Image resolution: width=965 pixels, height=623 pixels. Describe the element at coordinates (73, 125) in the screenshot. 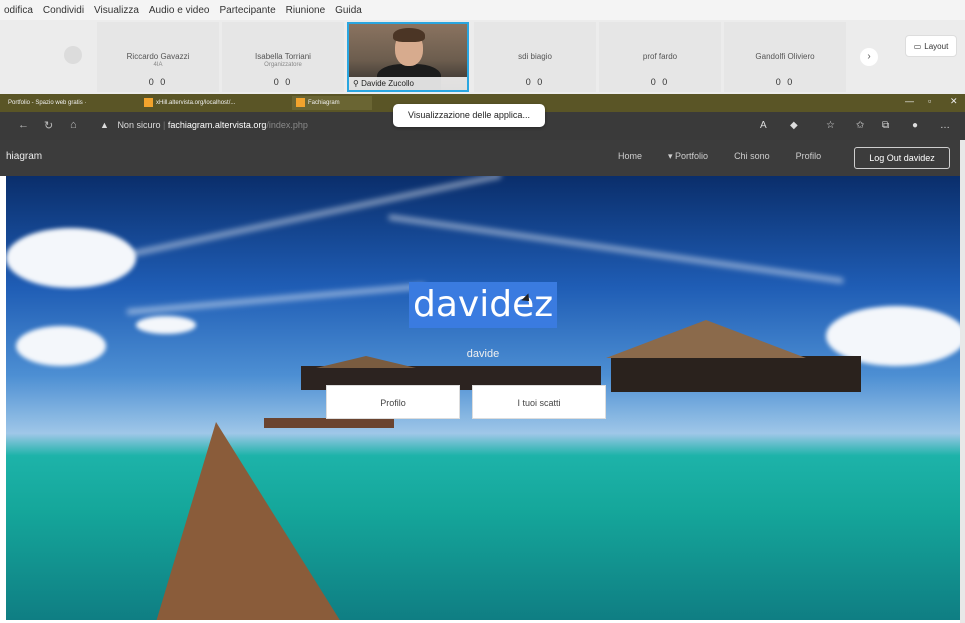

I see `home-icon: ⌂` at that location.